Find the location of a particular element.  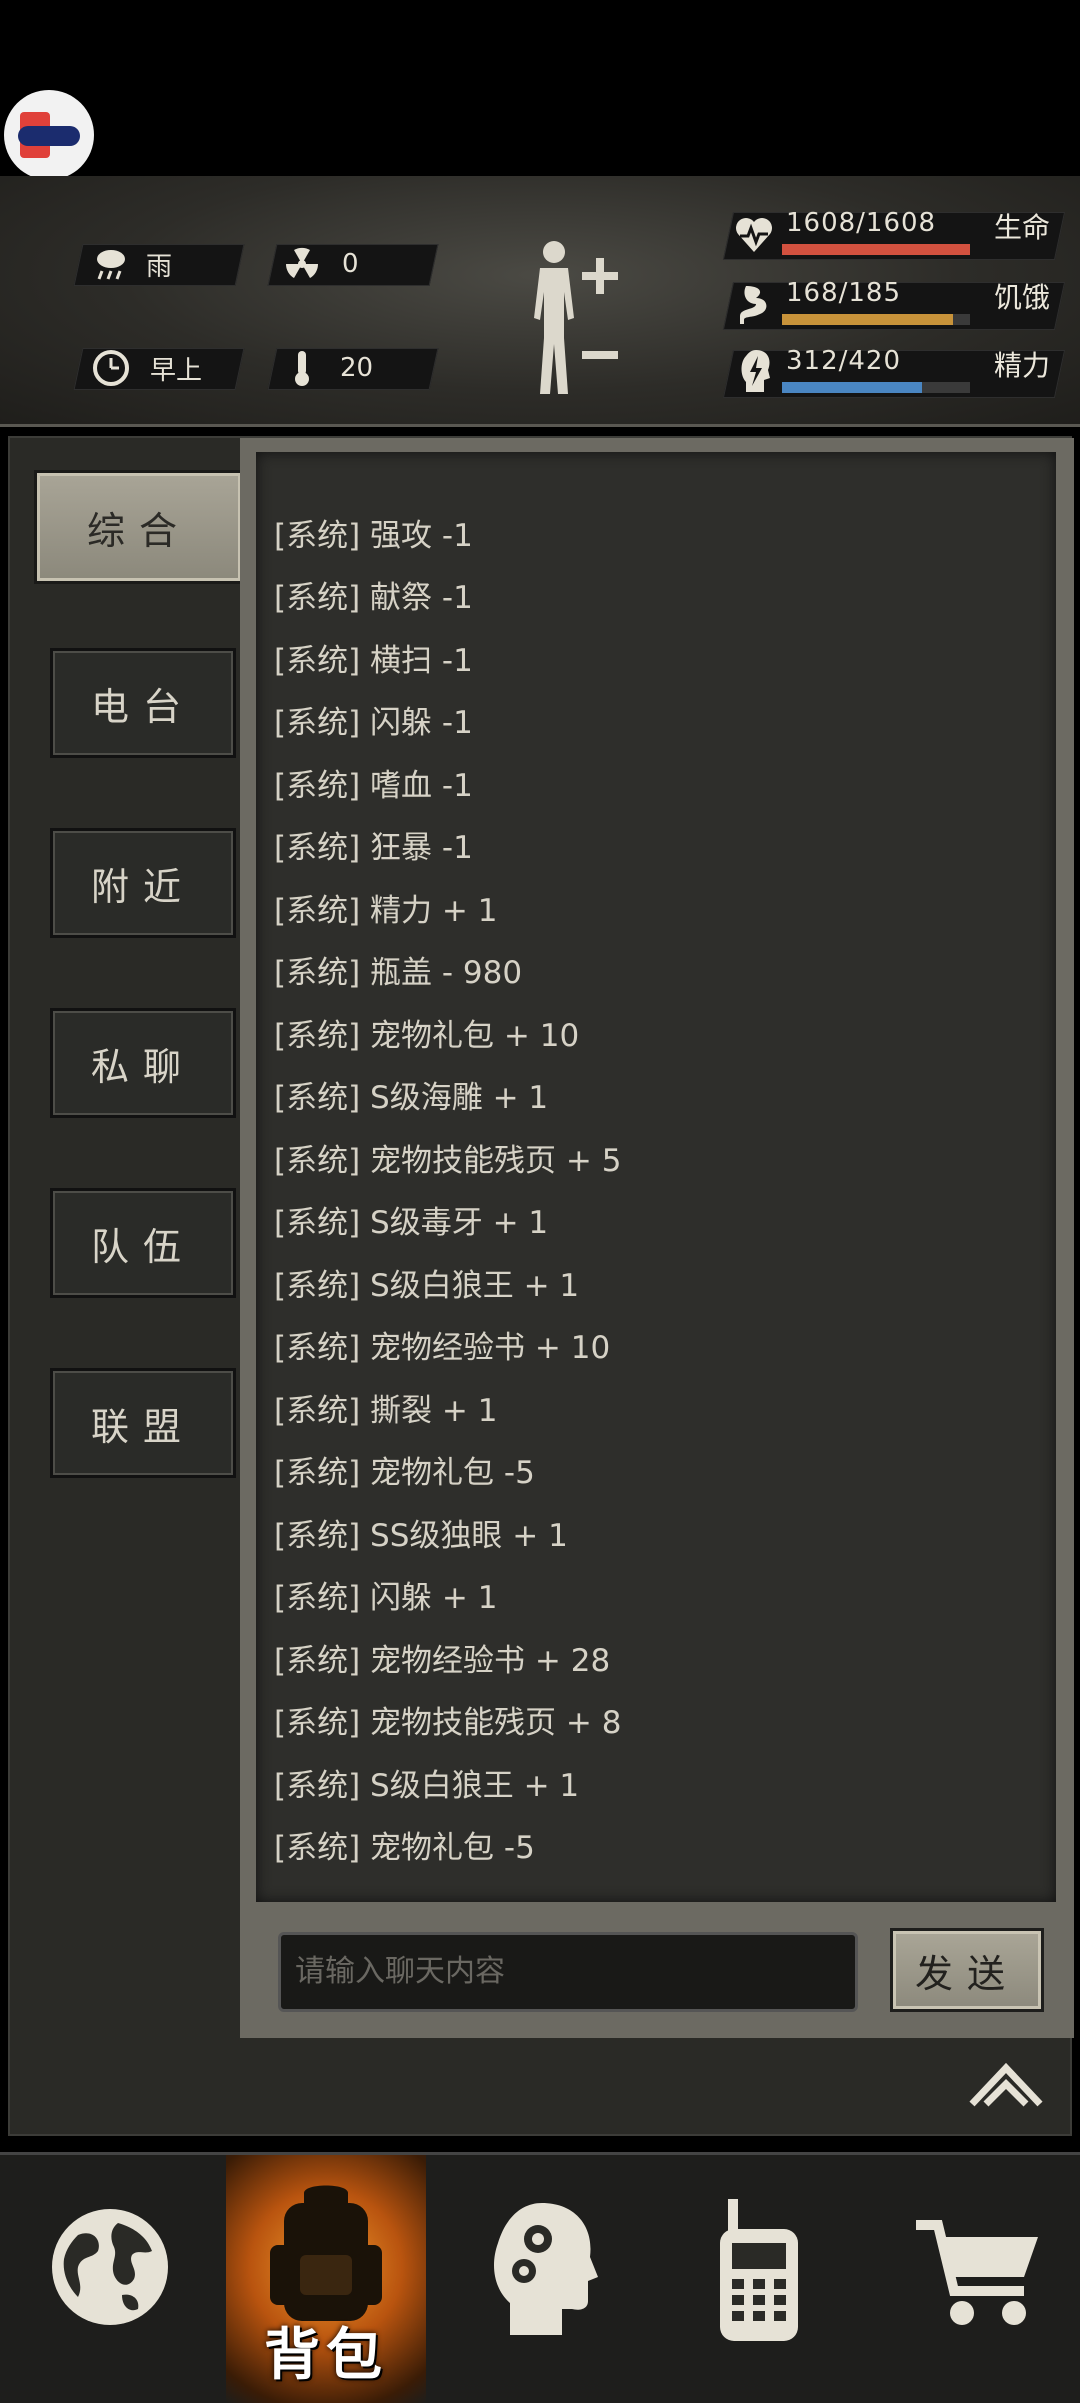

health-value: 1608/1608 is located at coordinates (861, 223).